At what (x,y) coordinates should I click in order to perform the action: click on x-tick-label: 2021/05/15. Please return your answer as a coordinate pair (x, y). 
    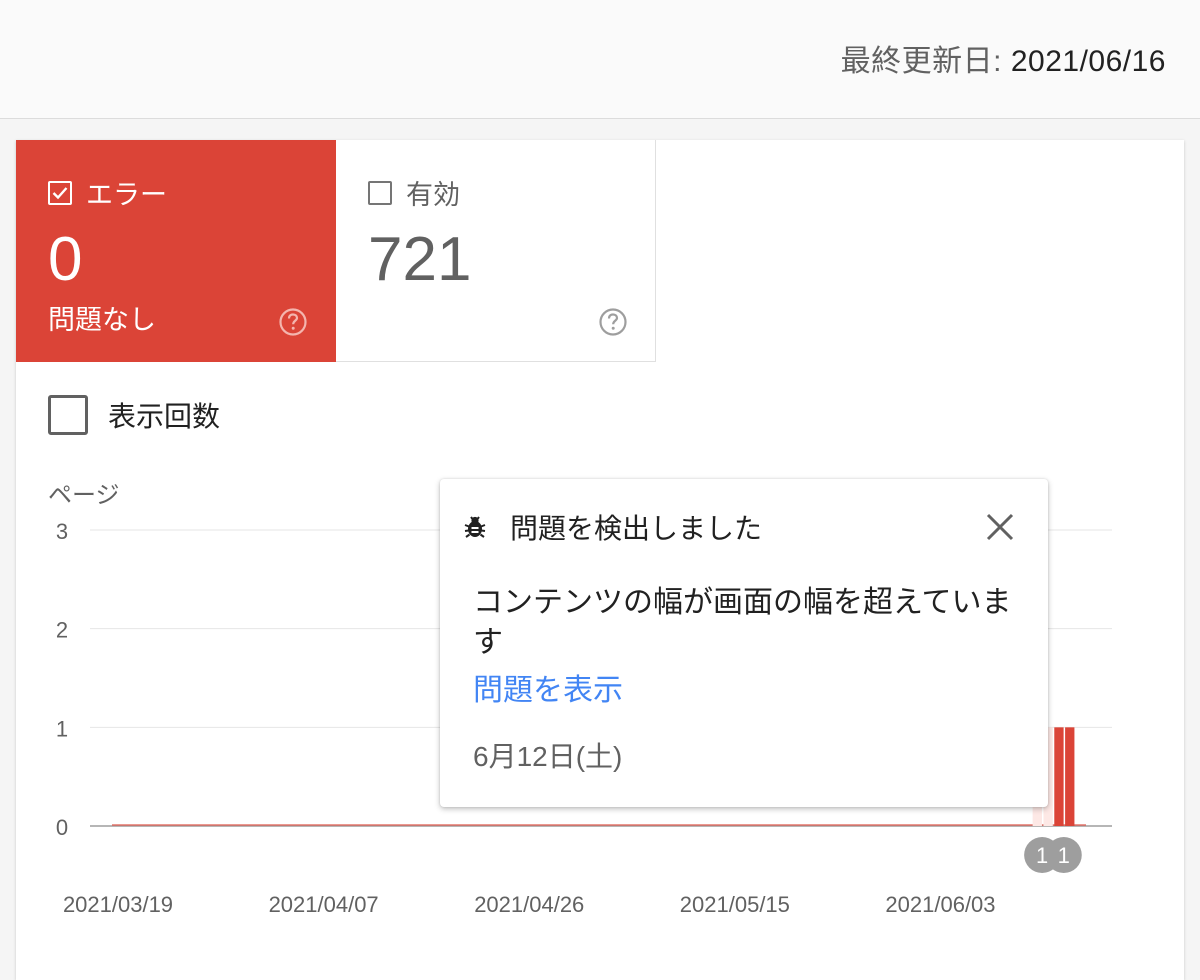
    Looking at the image, I should click on (735, 904).